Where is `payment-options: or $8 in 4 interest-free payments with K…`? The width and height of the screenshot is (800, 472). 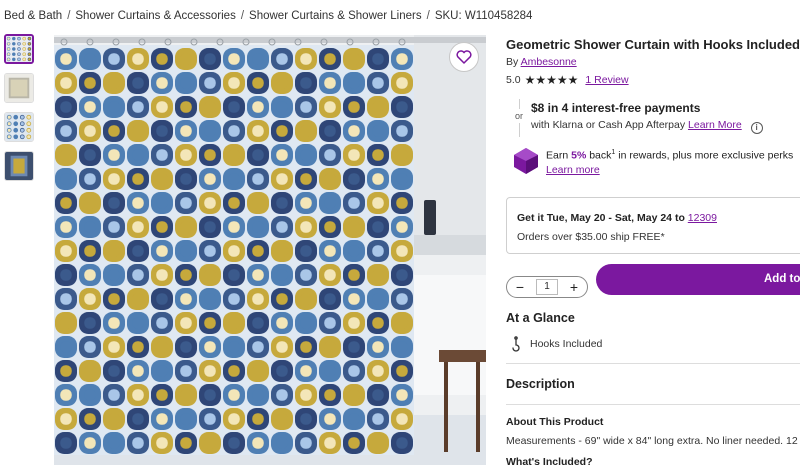
payment-options: or $8 in 4 interest-free payments with K… is located at coordinates (653, 118).